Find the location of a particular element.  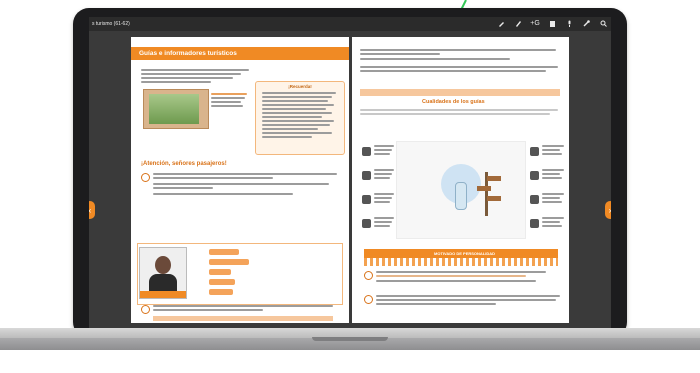

toolbar-icons: +G is located at coordinates (552, 23).